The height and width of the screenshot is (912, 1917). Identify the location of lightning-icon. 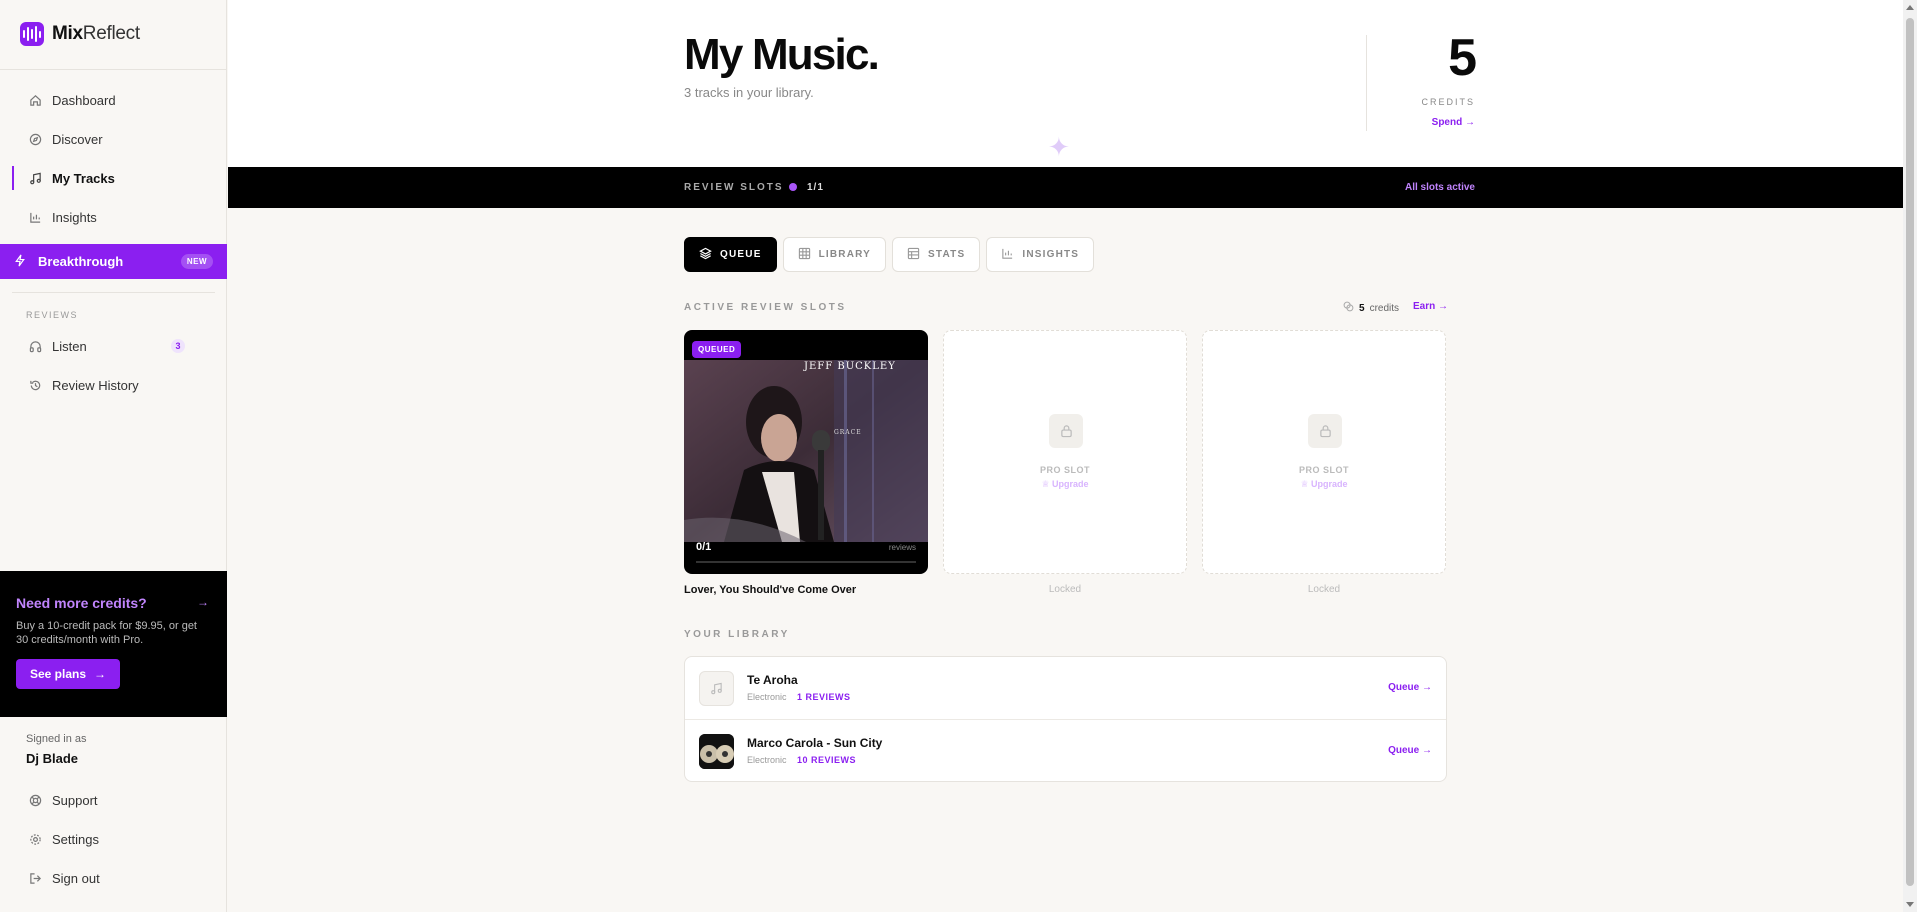
(20, 262).